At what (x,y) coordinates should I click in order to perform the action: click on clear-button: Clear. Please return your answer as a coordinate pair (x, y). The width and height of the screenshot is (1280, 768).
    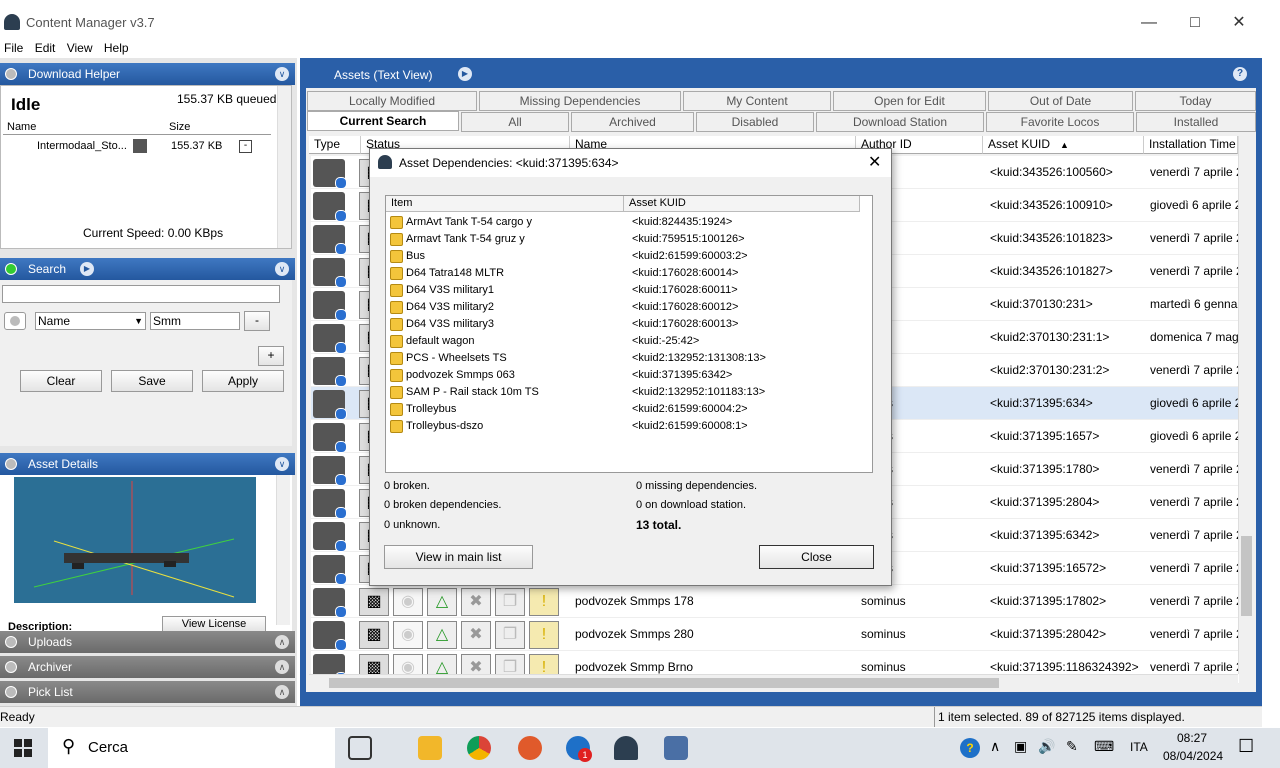
    Looking at the image, I should click on (61, 381).